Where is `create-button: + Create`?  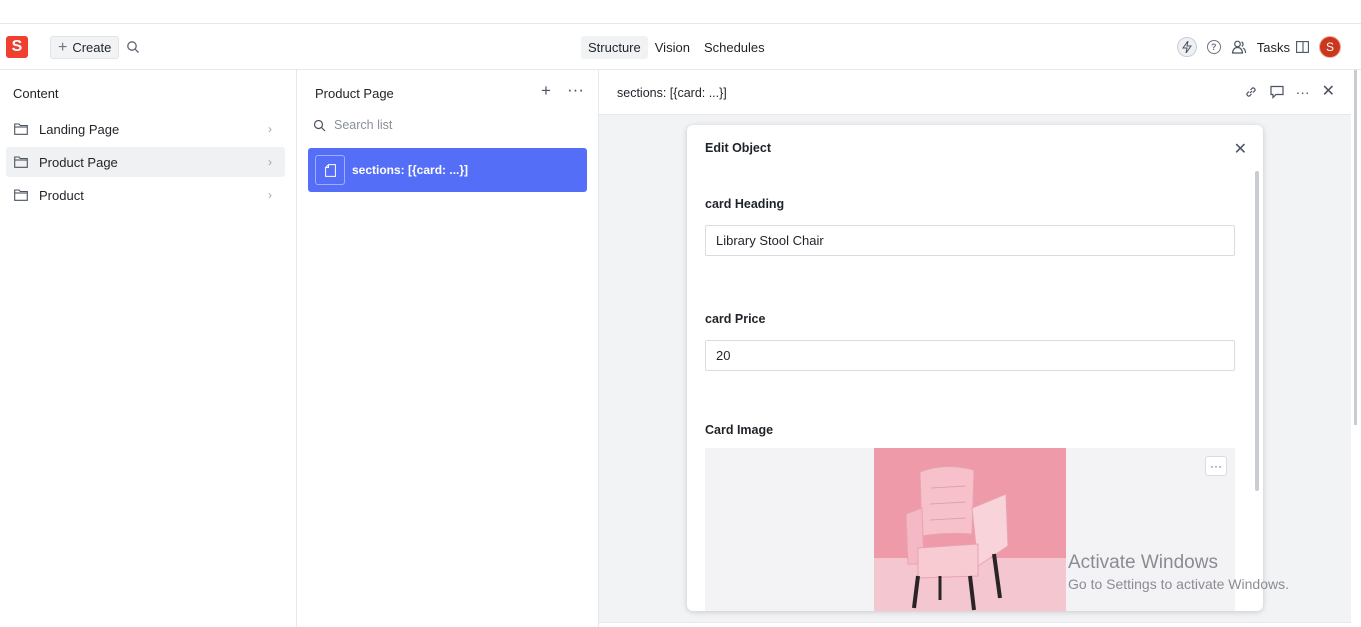
create-button: + Create is located at coordinates (85, 47).